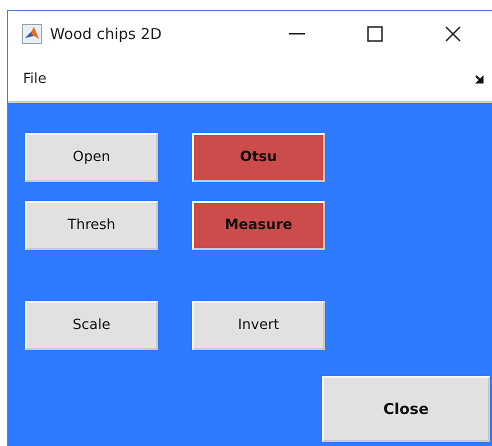 The height and width of the screenshot is (446, 492). I want to click on minimize-icon, so click(297, 34).